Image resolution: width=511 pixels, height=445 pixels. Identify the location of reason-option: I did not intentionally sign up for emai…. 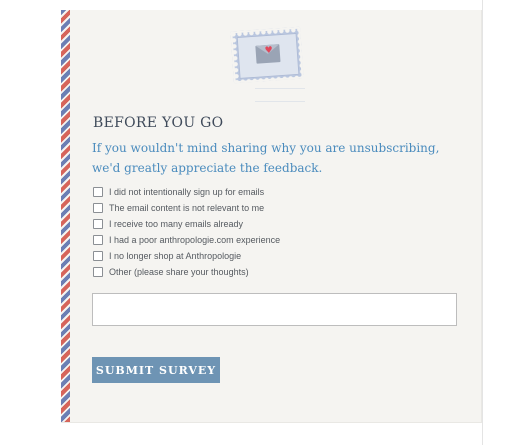
(186, 192).